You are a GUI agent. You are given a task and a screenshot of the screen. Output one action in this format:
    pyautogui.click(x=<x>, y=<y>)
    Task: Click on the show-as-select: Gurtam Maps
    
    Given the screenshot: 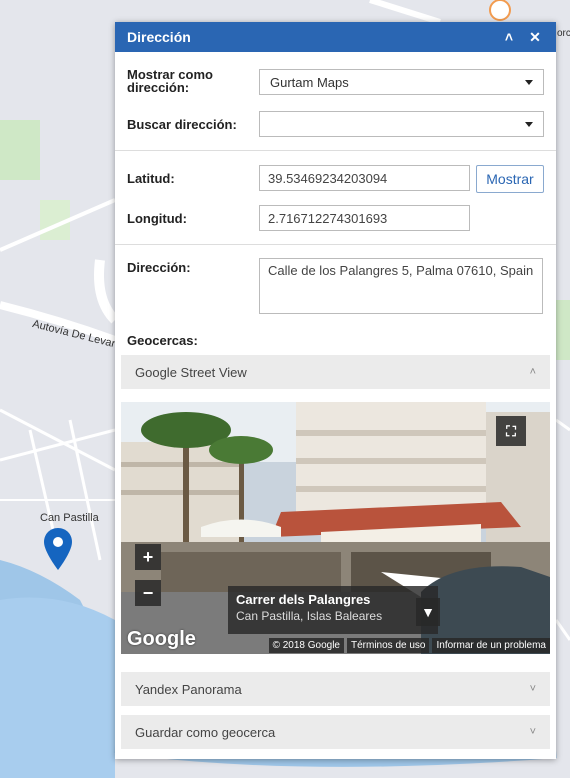 What is the action you would take?
    pyautogui.click(x=401, y=82)
    